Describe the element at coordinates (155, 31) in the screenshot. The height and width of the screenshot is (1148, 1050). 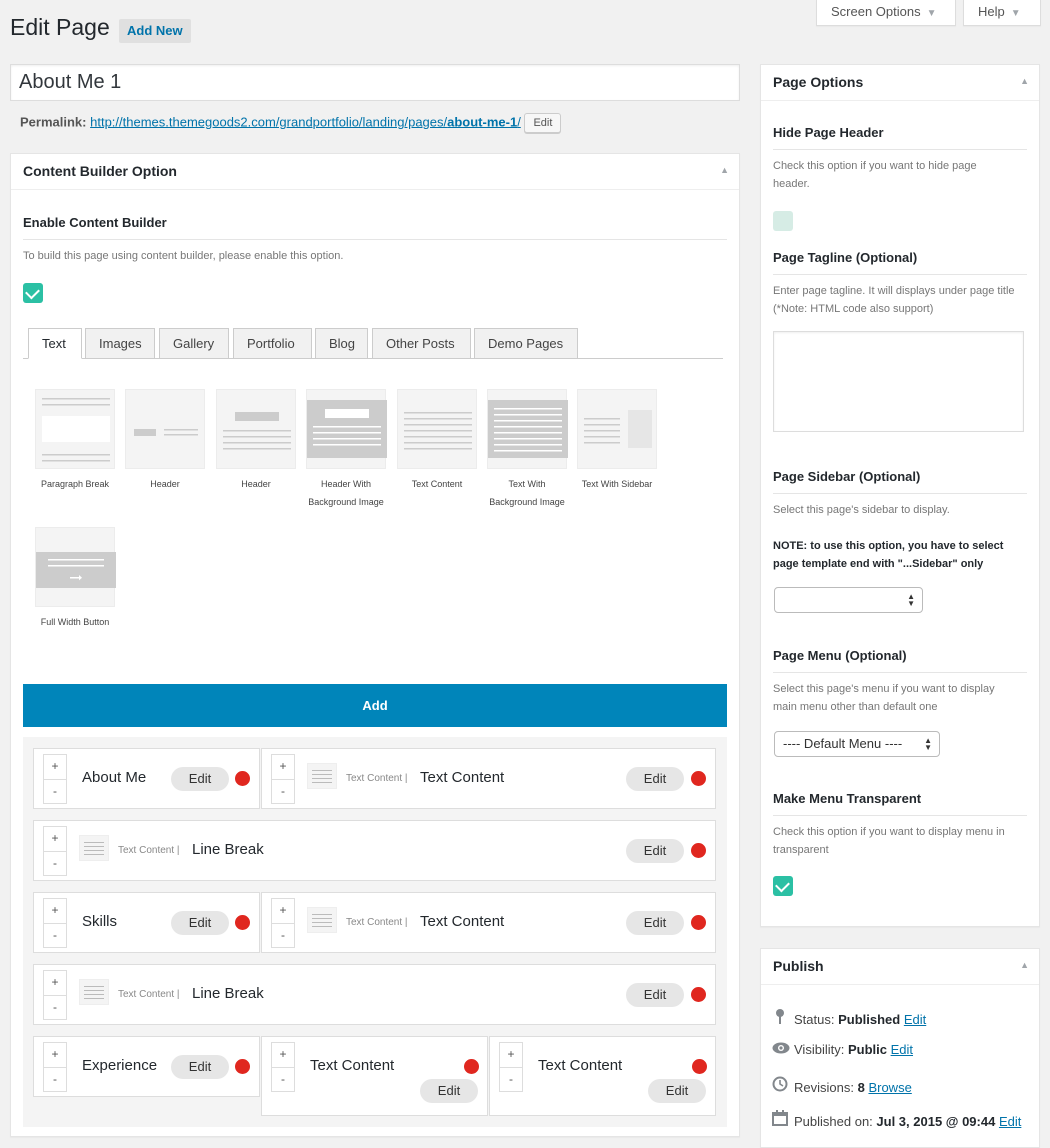
I see `add-new-button: Add New` at that location.